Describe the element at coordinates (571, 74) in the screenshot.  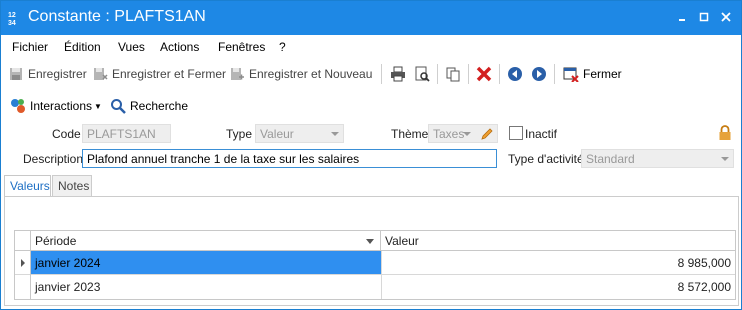
I see `close-document-icon` at that location.